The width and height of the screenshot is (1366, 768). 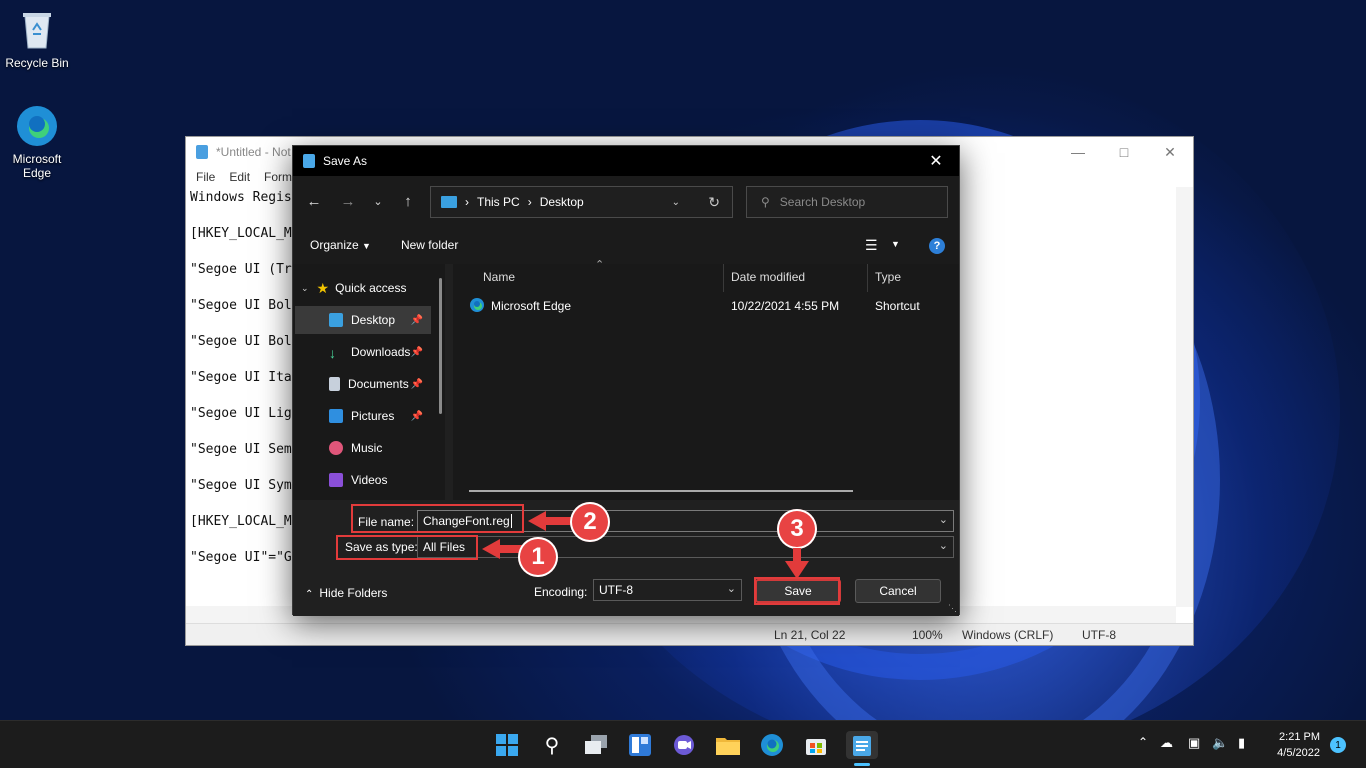 What do you see at coordinates (1220, 743) in the screenshot?
I see `volume-icon: 🔈` at bounding box center [1220, 743].